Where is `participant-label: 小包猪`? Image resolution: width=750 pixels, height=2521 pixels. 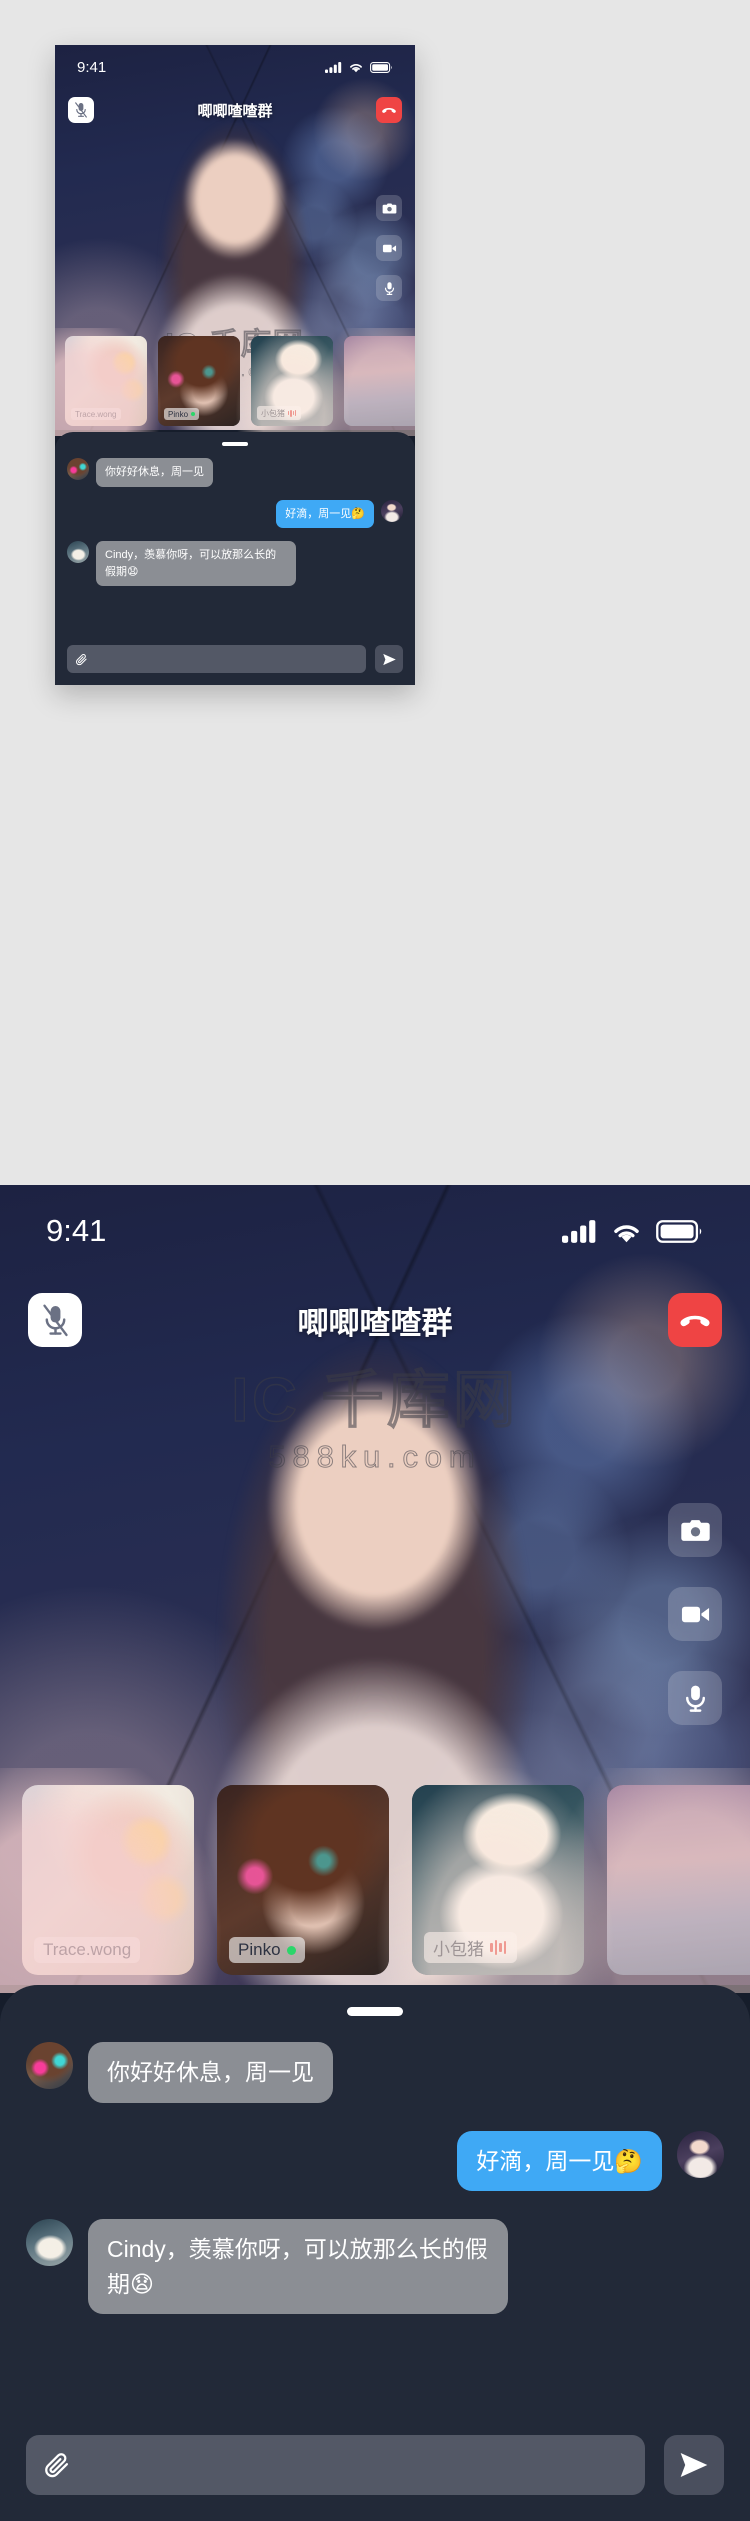 participant-label: 小包猪 is located at coordinates (471, 1947).